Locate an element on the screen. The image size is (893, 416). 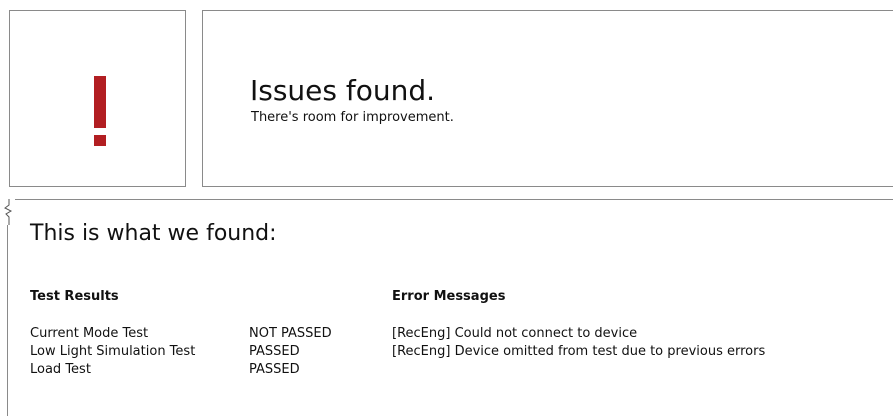
results-heading: This is what we found: is located at coordinates (153, 233).